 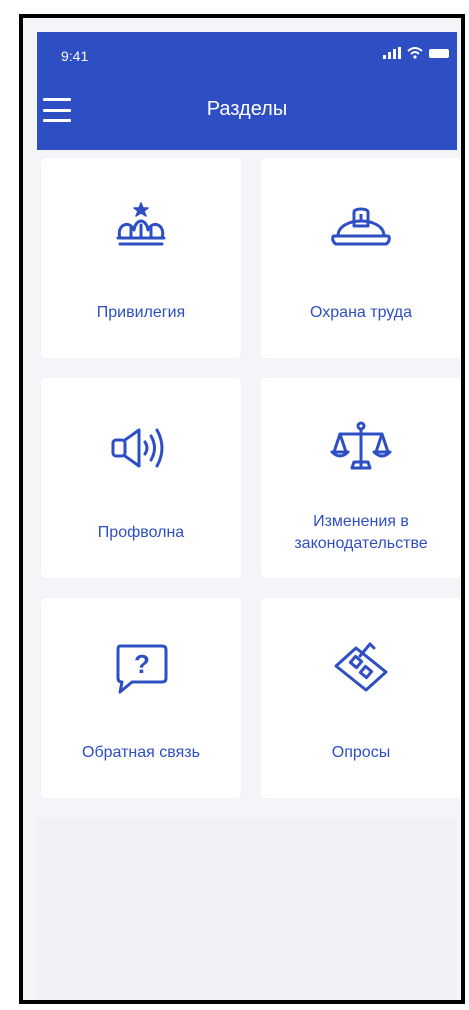 What do you see at coordinates (141, 448) in the screenshot?
I see `speaker-icon` at bounding box center [141, 448].